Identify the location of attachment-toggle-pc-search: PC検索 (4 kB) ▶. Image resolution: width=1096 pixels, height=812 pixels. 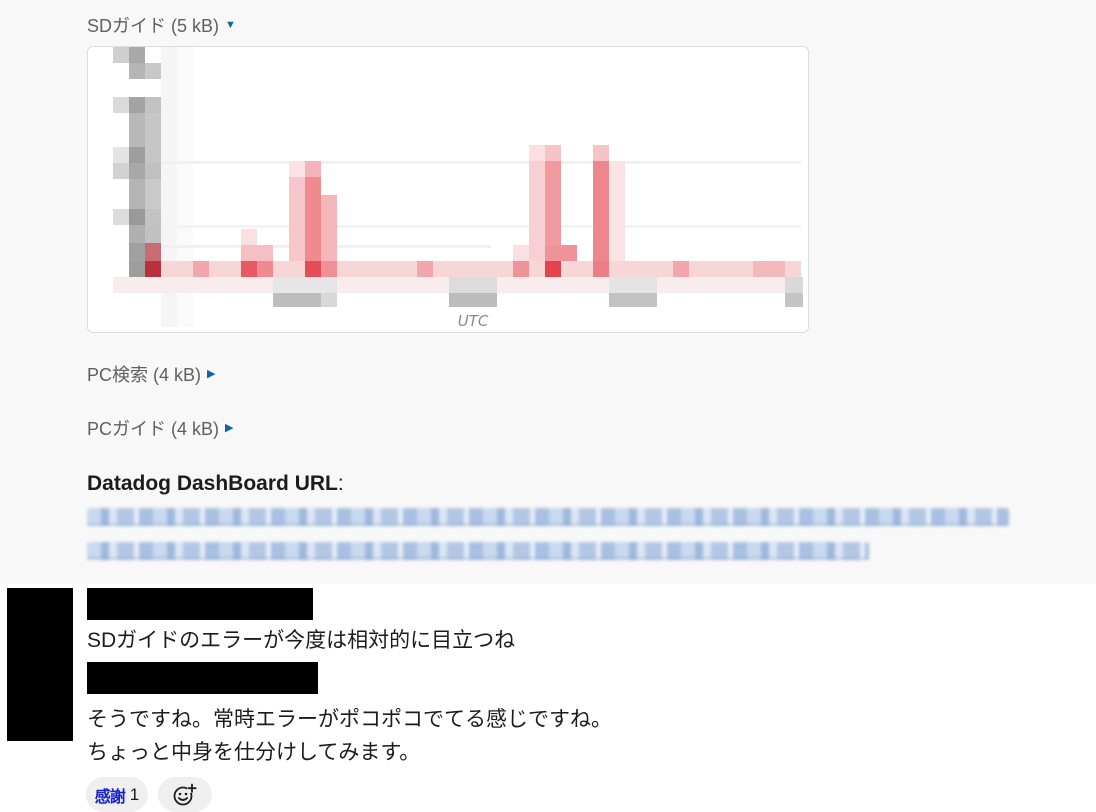
(151, 374).